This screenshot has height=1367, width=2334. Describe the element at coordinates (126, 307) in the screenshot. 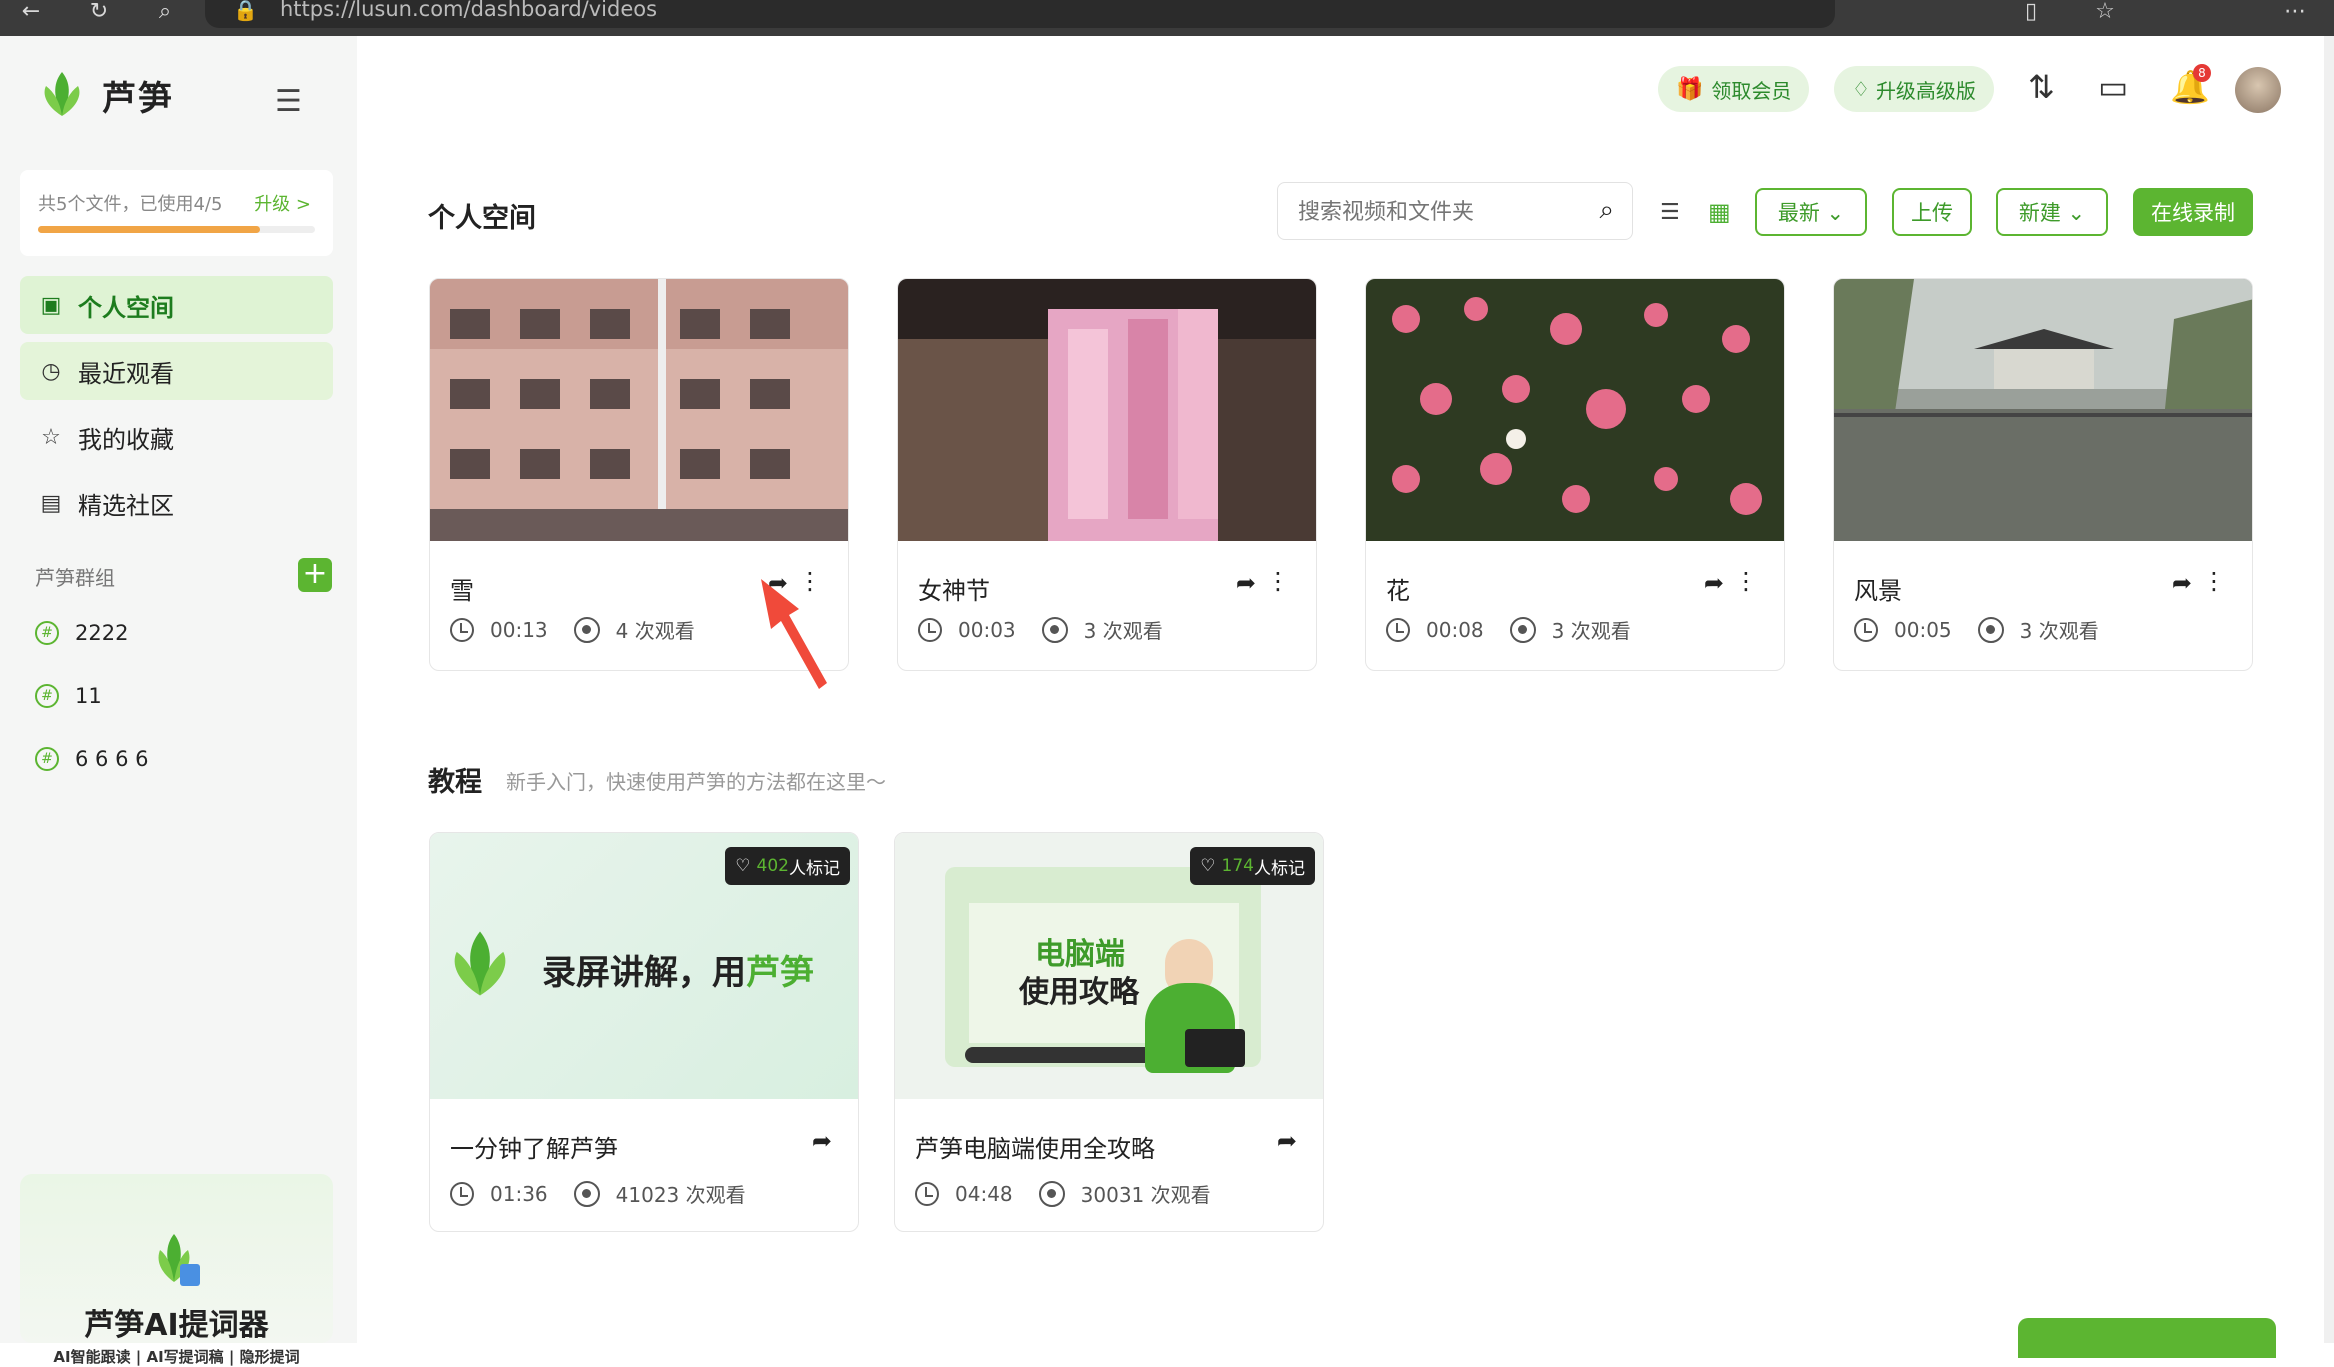

I see `sidebar-item-label: 个人空间` at that location.